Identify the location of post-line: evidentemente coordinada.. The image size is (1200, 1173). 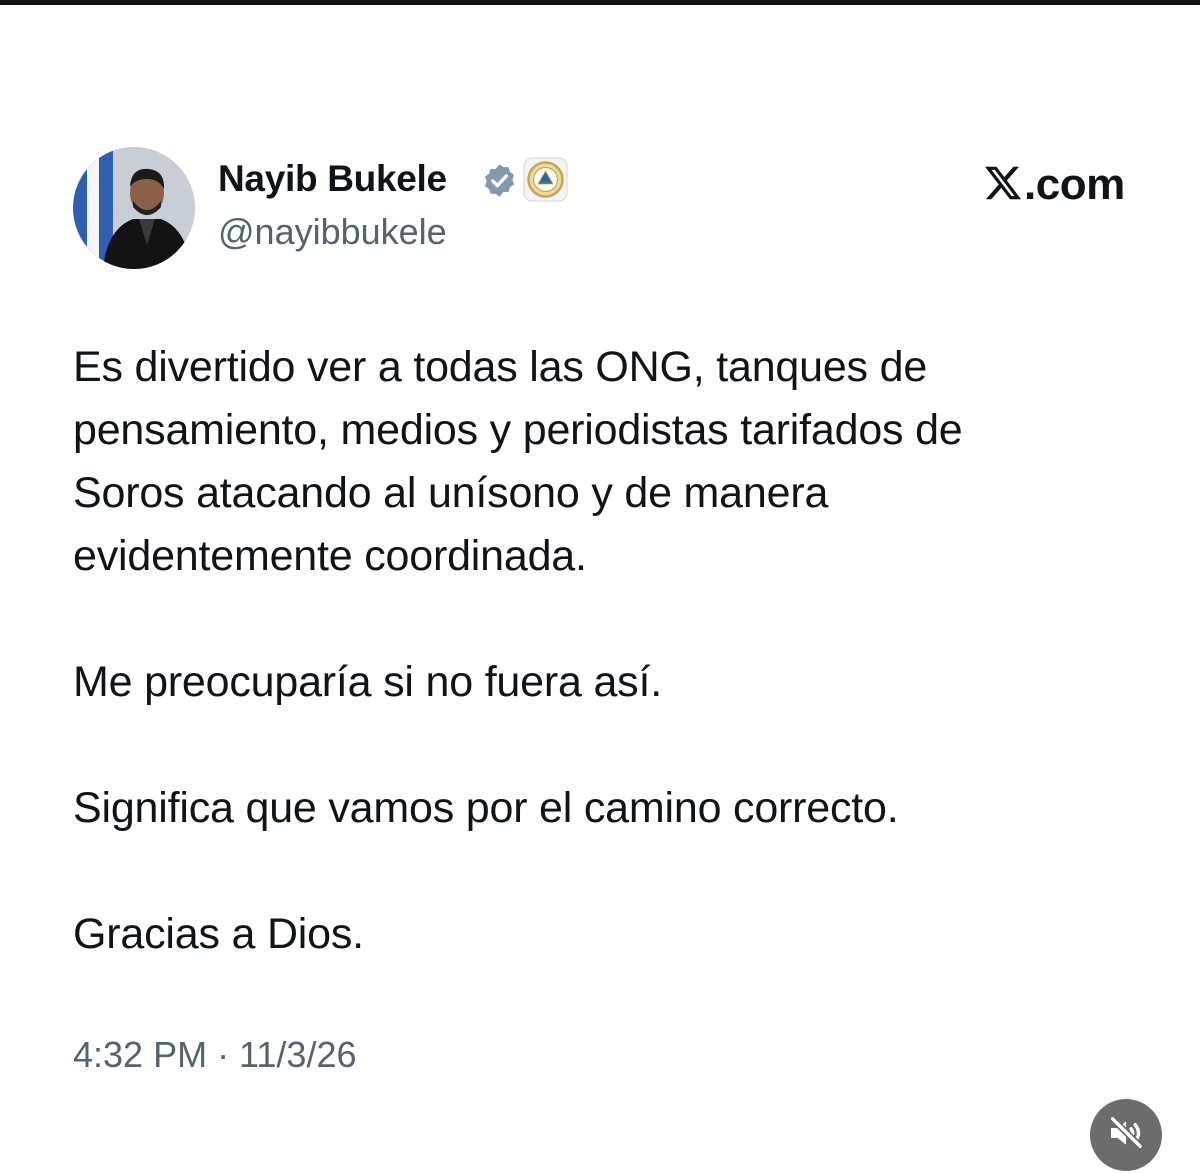
(330, 556).